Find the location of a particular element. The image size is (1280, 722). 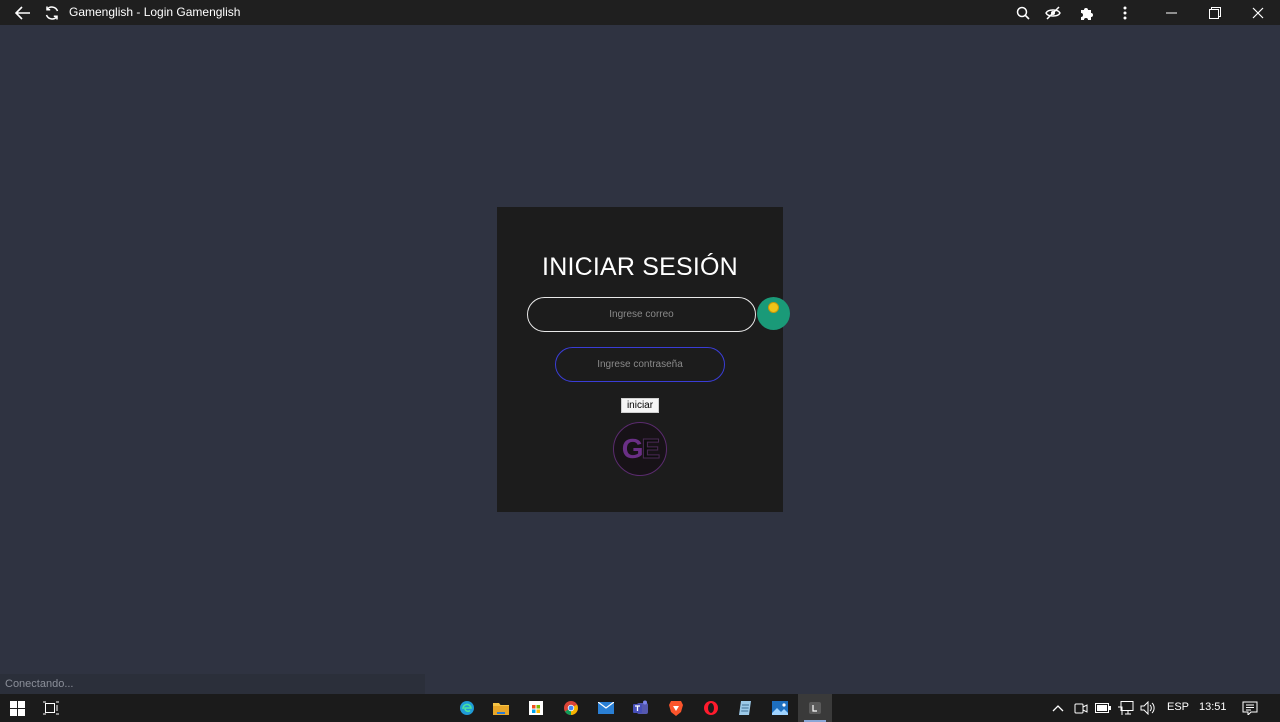

minimize-icon is located at coordinates (1172, 12).